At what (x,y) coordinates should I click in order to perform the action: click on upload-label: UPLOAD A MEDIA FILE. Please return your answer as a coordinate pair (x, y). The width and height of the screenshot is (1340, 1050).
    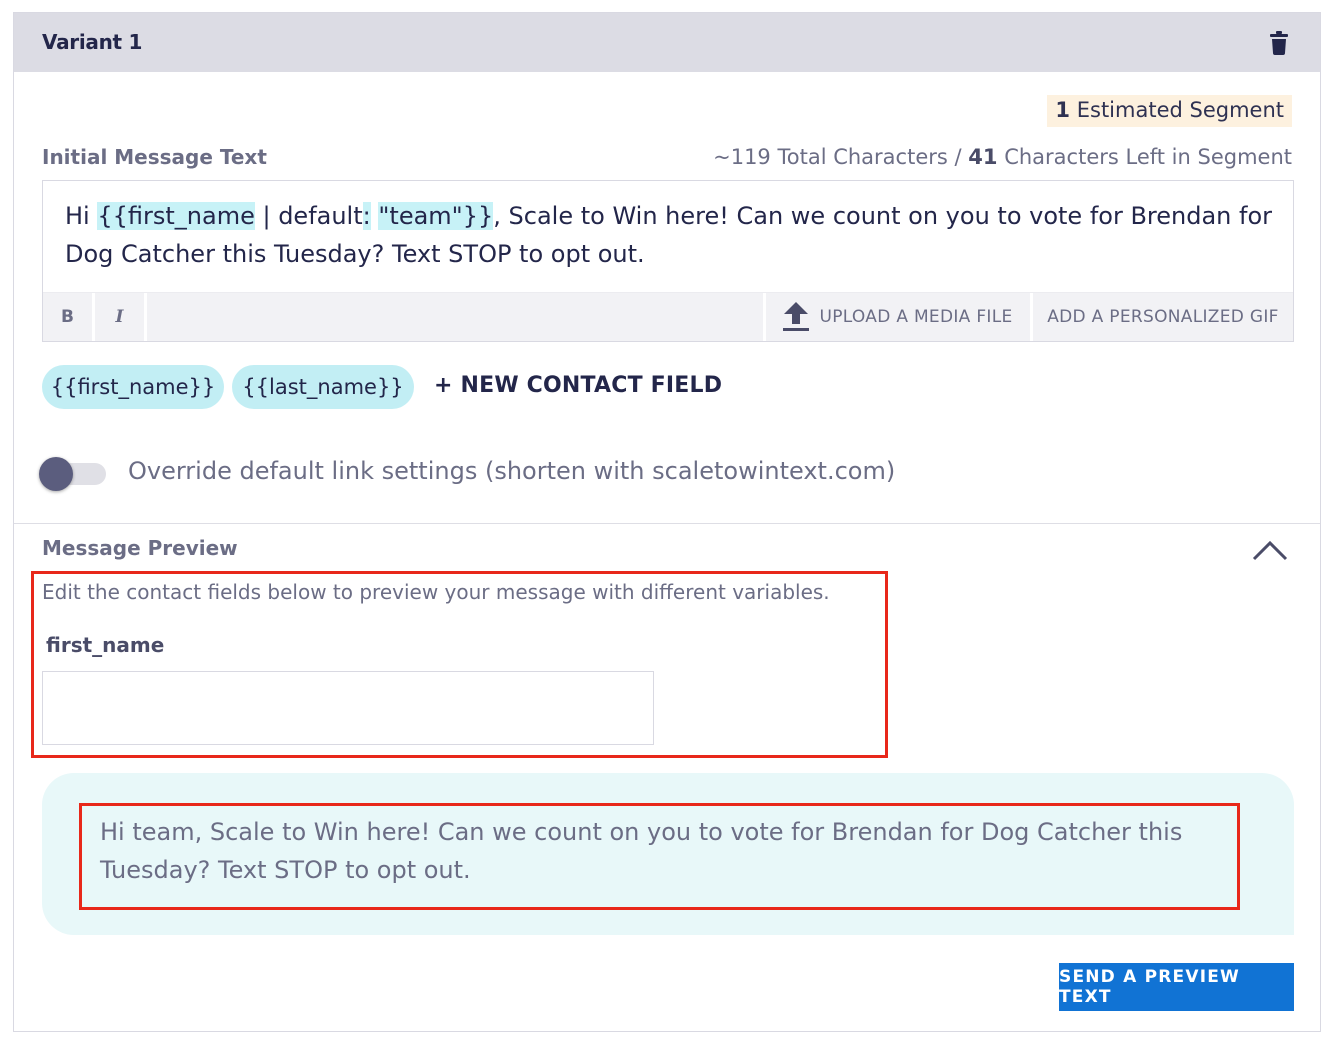
    Looking at the image, I should click on (916, 317).